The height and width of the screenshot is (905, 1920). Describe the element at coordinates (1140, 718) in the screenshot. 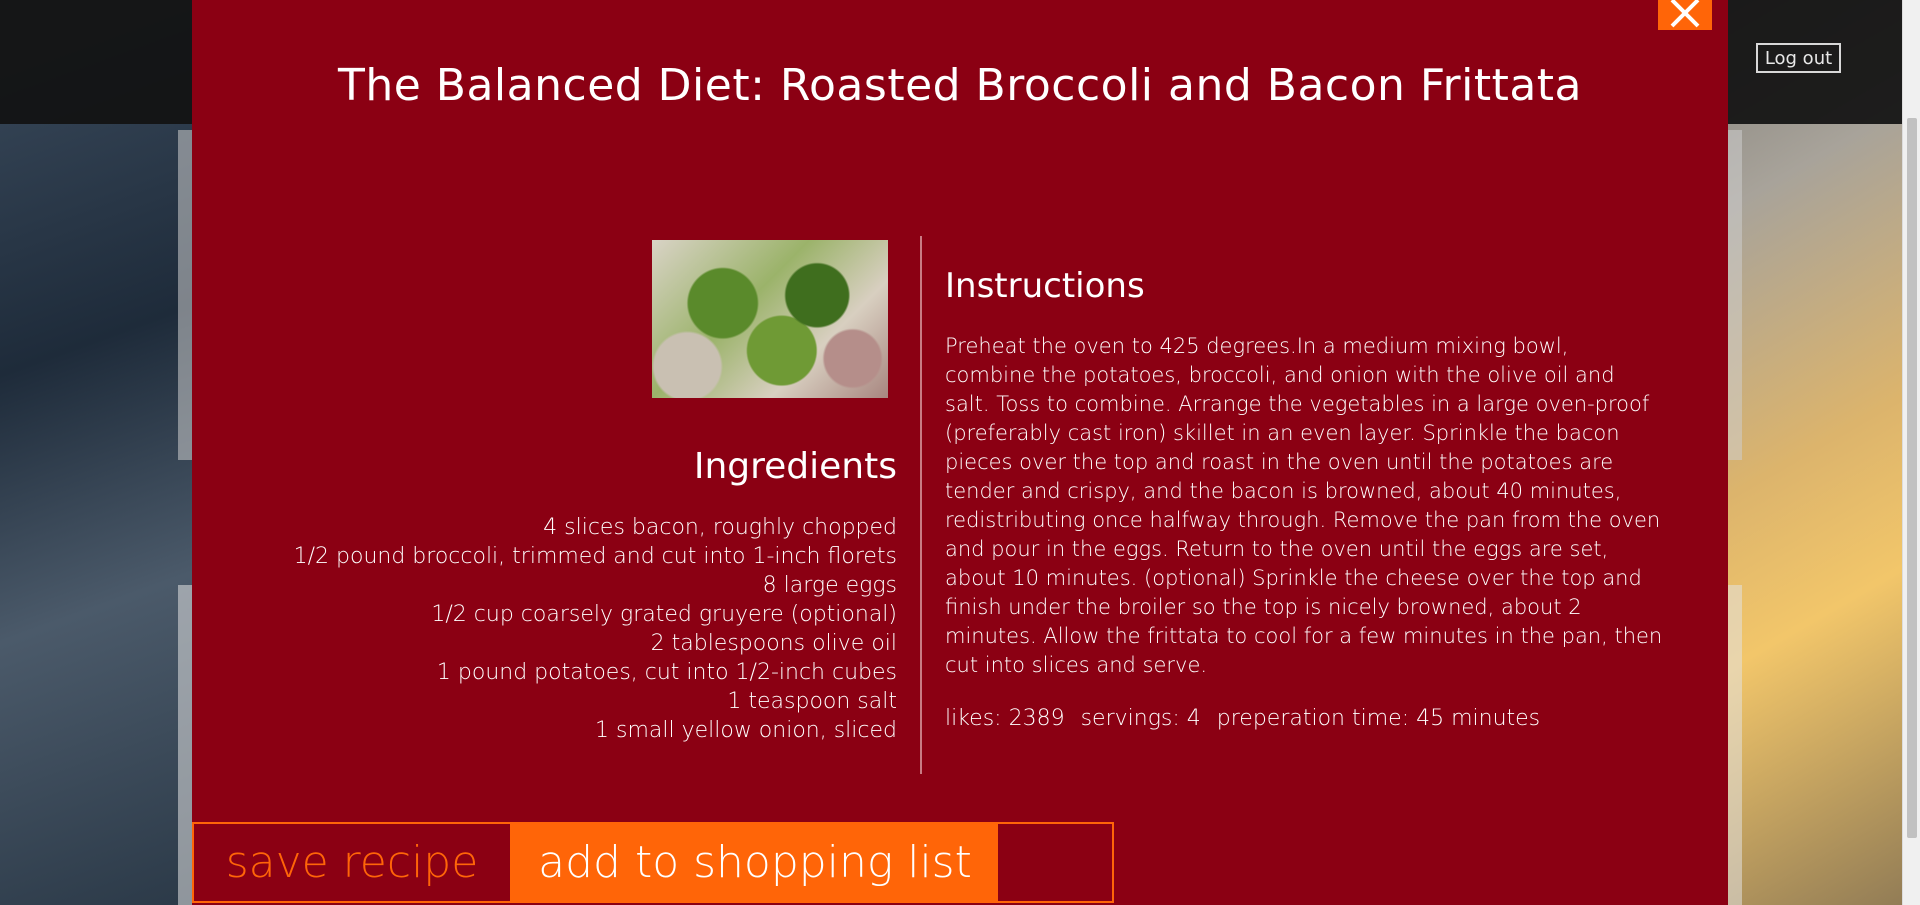

I see `servings-count: servings: 4` at that location.